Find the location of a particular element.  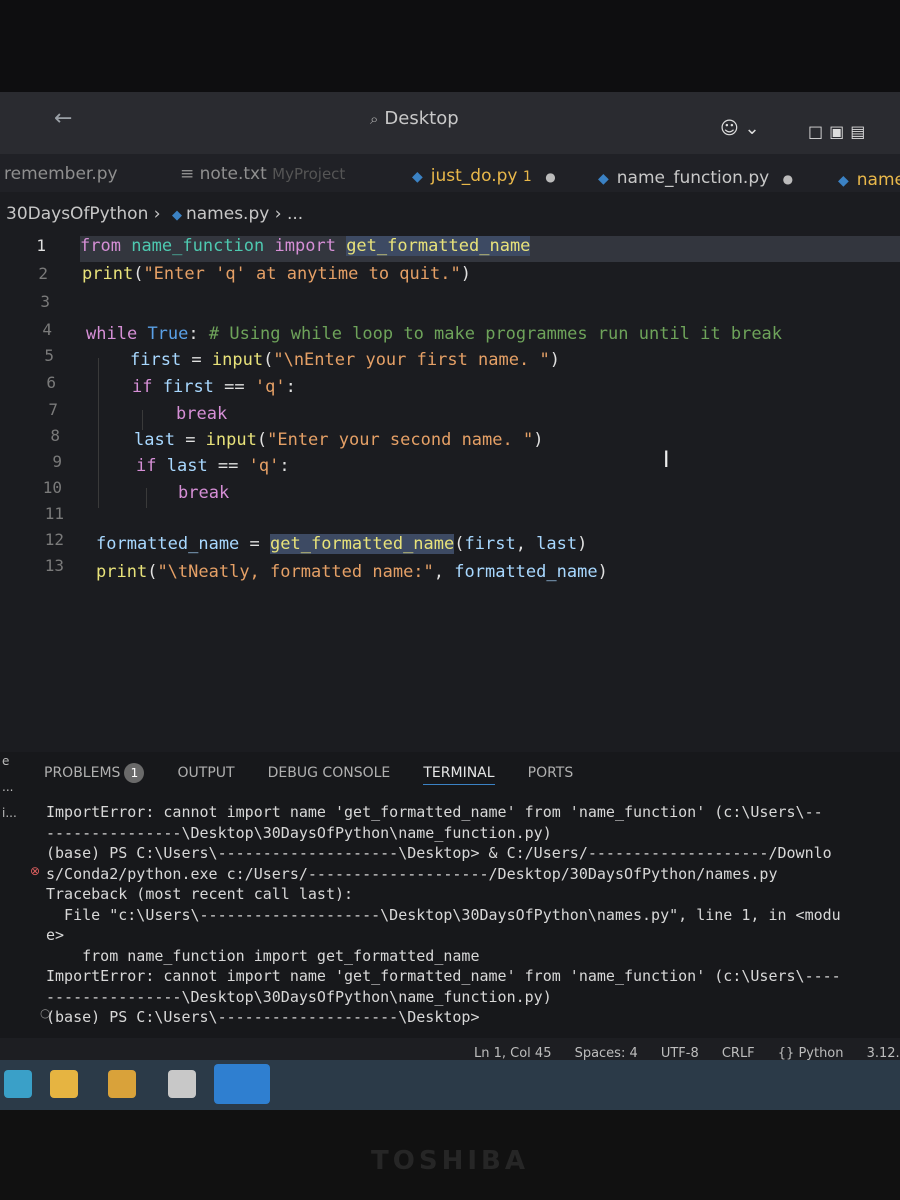

tab-output: OUTPUT is located at coordinates (206, 773).